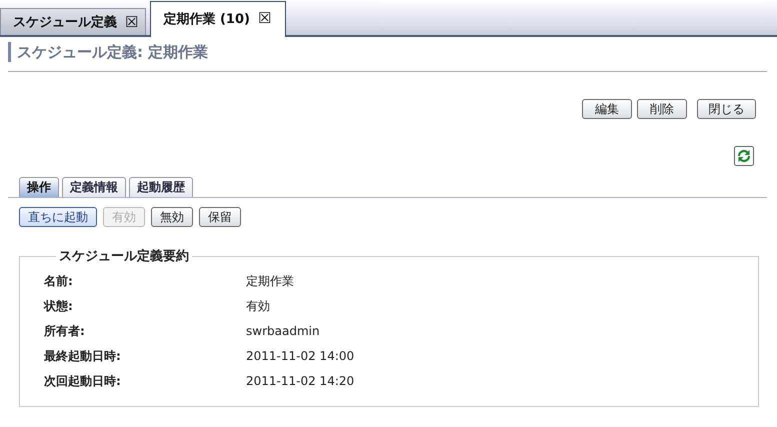 This screenshot has width=777, height=427. What do you see at coordinates (124, 256) in the screenshot?
I see `panel-legend: スケジュール定義要約` at bounding box center [124, 256].